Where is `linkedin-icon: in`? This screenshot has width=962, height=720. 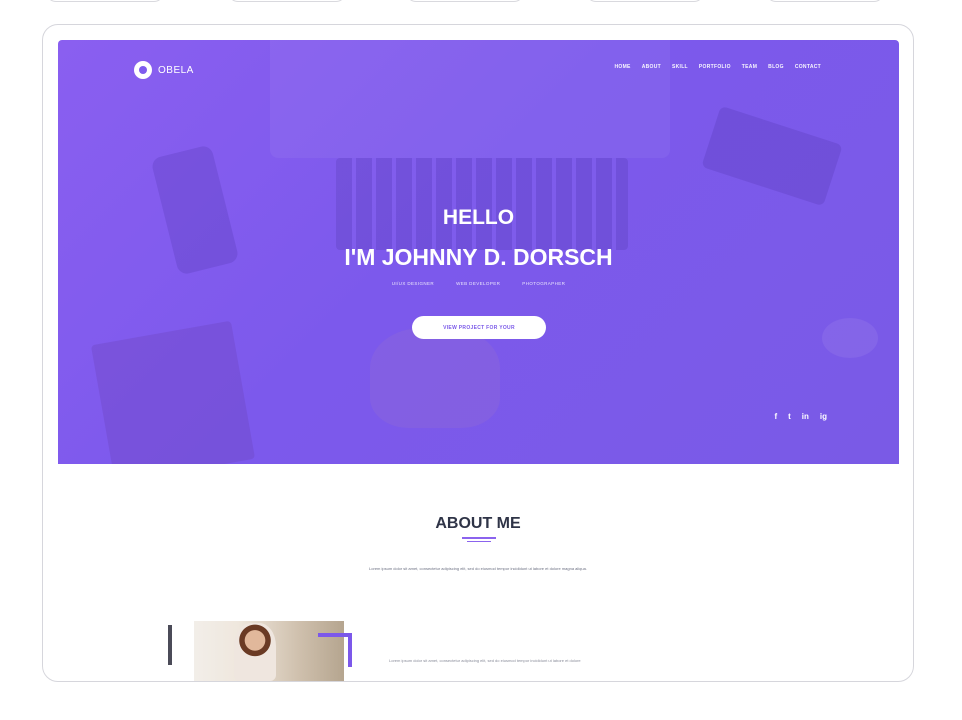 linkedin-icon: in is located at coordinates (805, 416).